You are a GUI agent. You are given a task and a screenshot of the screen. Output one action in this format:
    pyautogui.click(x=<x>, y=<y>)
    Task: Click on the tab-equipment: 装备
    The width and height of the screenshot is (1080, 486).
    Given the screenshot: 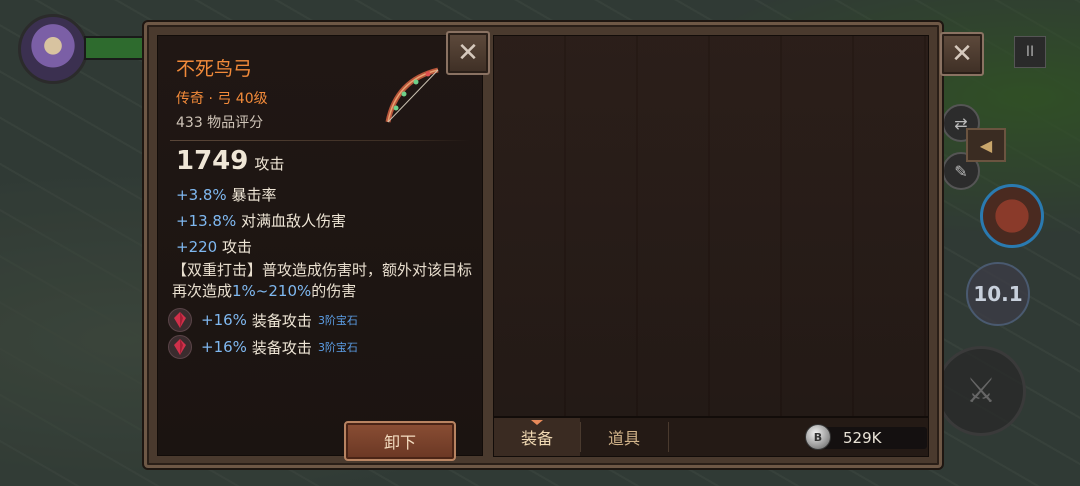 What is the action you would take?
    pyautogui.click(x=537, y=437)
    